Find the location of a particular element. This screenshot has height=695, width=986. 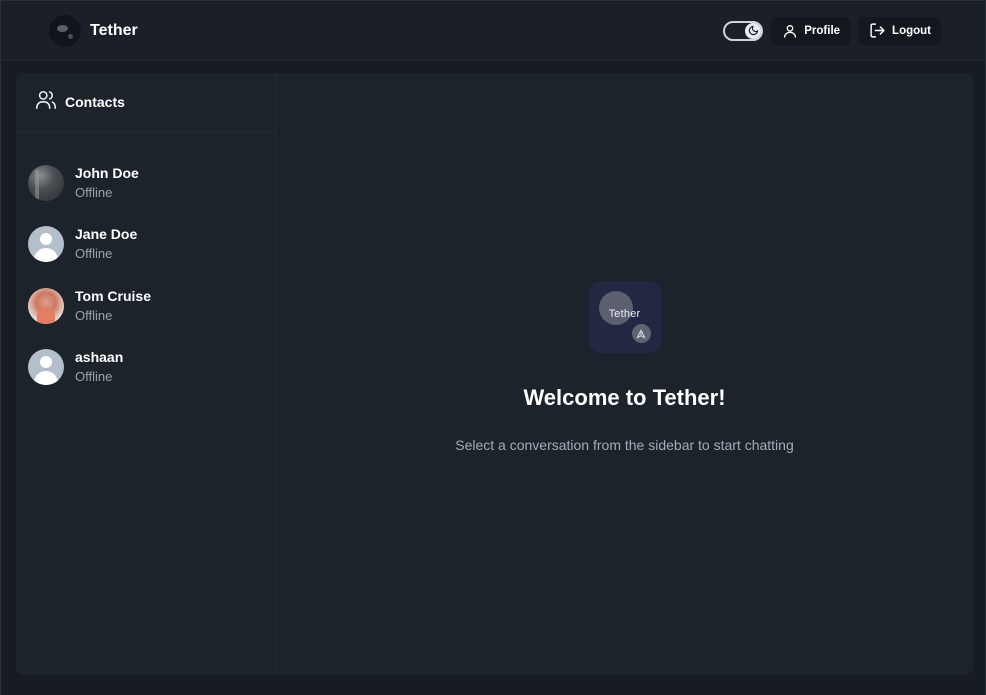

theme-toggle is located at coordinates (743, 30).